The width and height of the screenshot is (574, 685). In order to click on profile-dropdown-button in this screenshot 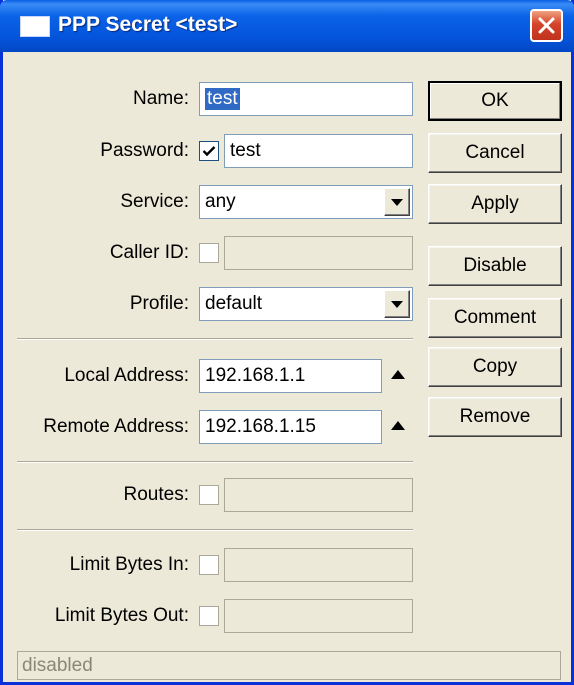, I will do `click(397, 304)`.